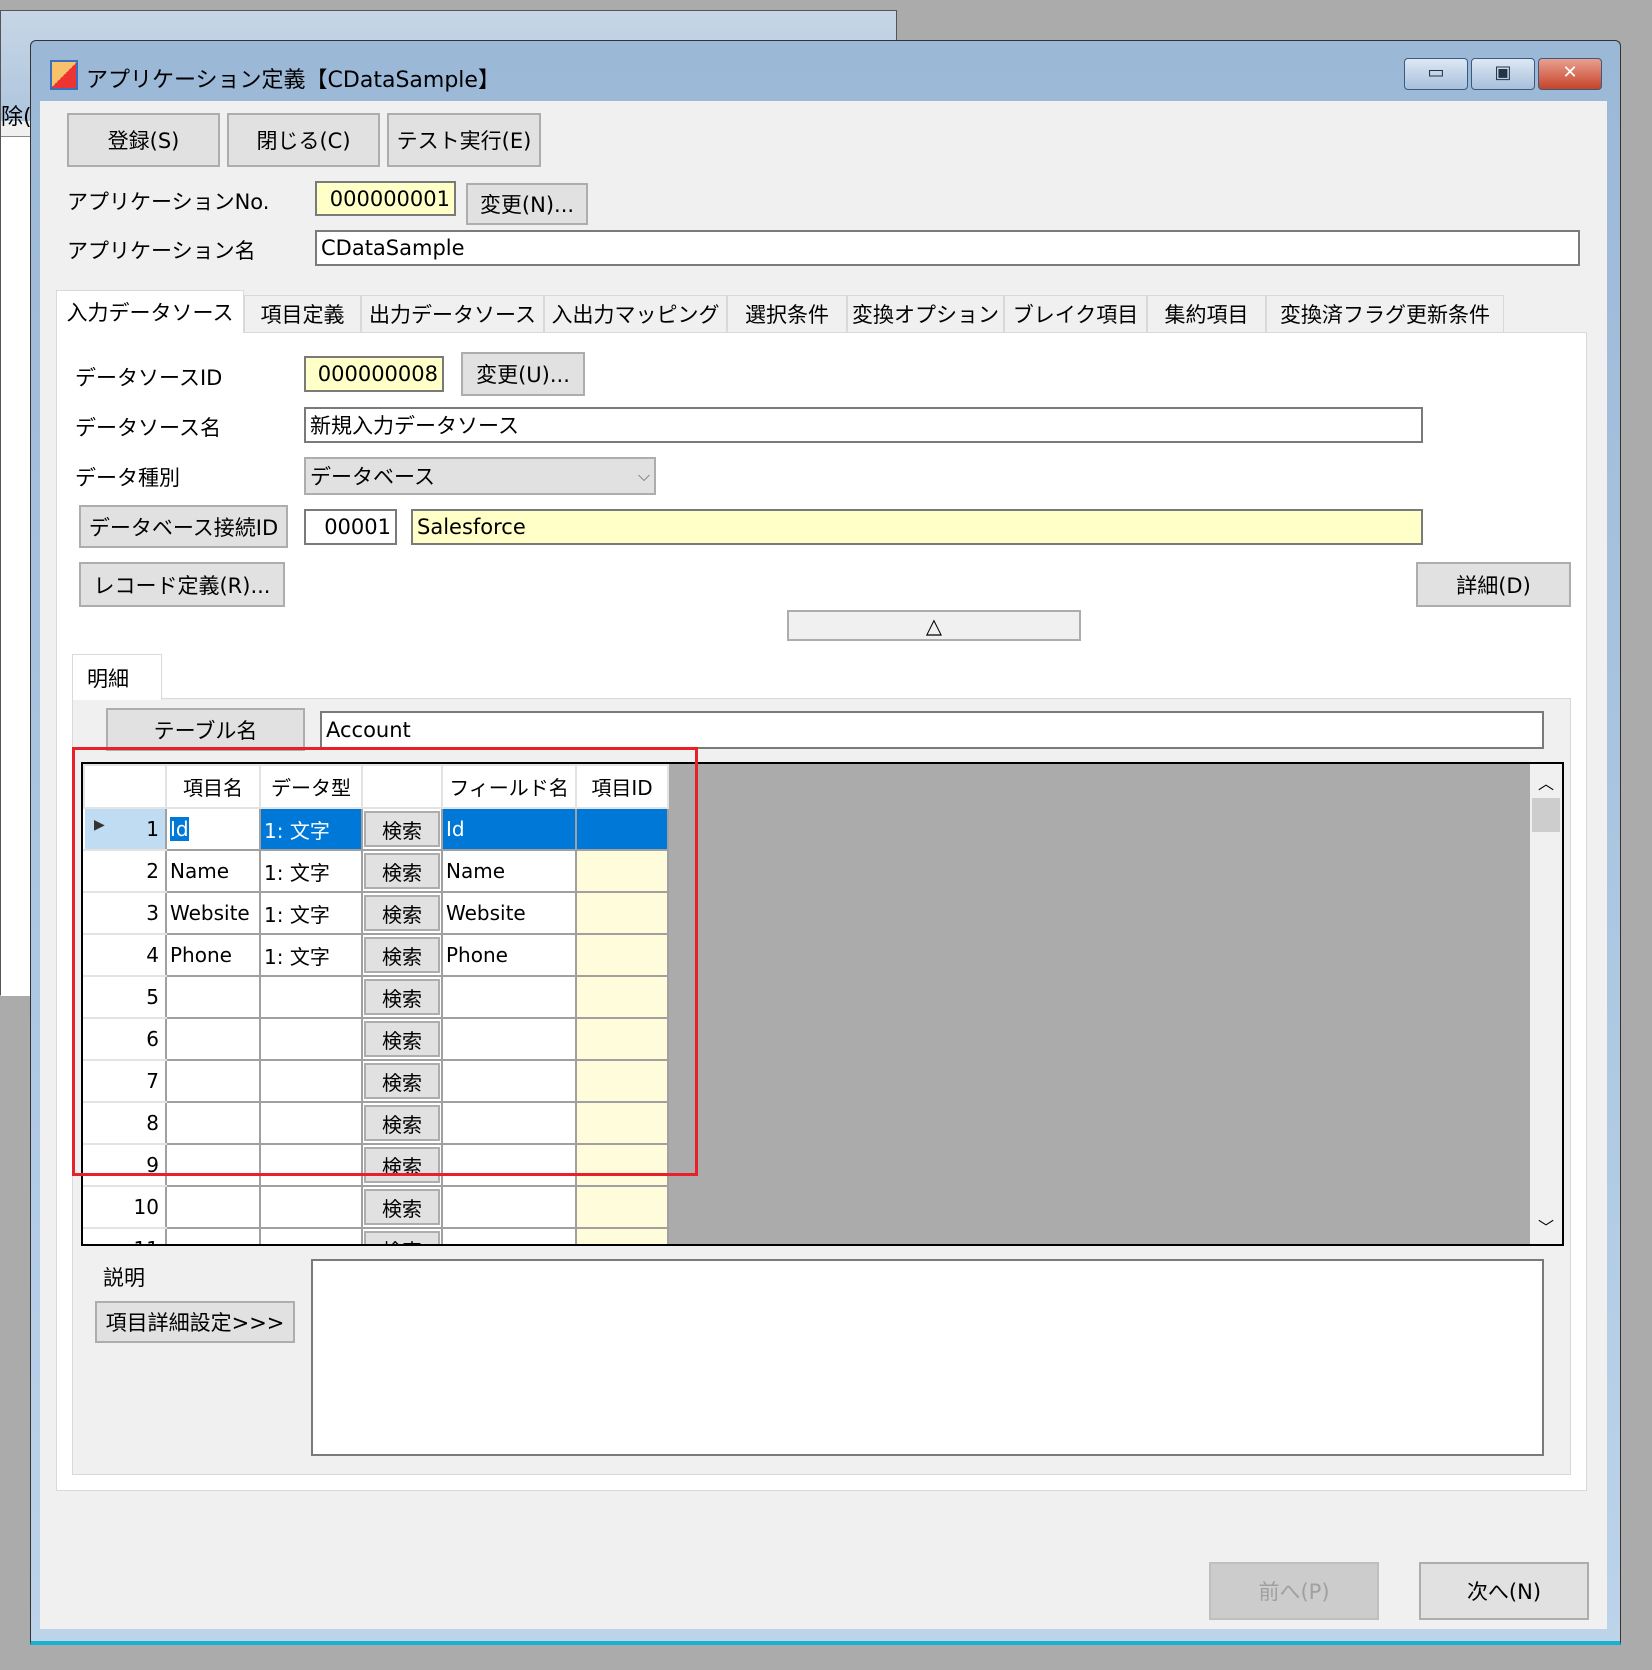 This screenshot has height=1670, width=1652. What do you see at coordinates (863, 425) in the screenshot?
I see `datasource-name-field: 新規入力データソース` at bounding box center [863, 425].